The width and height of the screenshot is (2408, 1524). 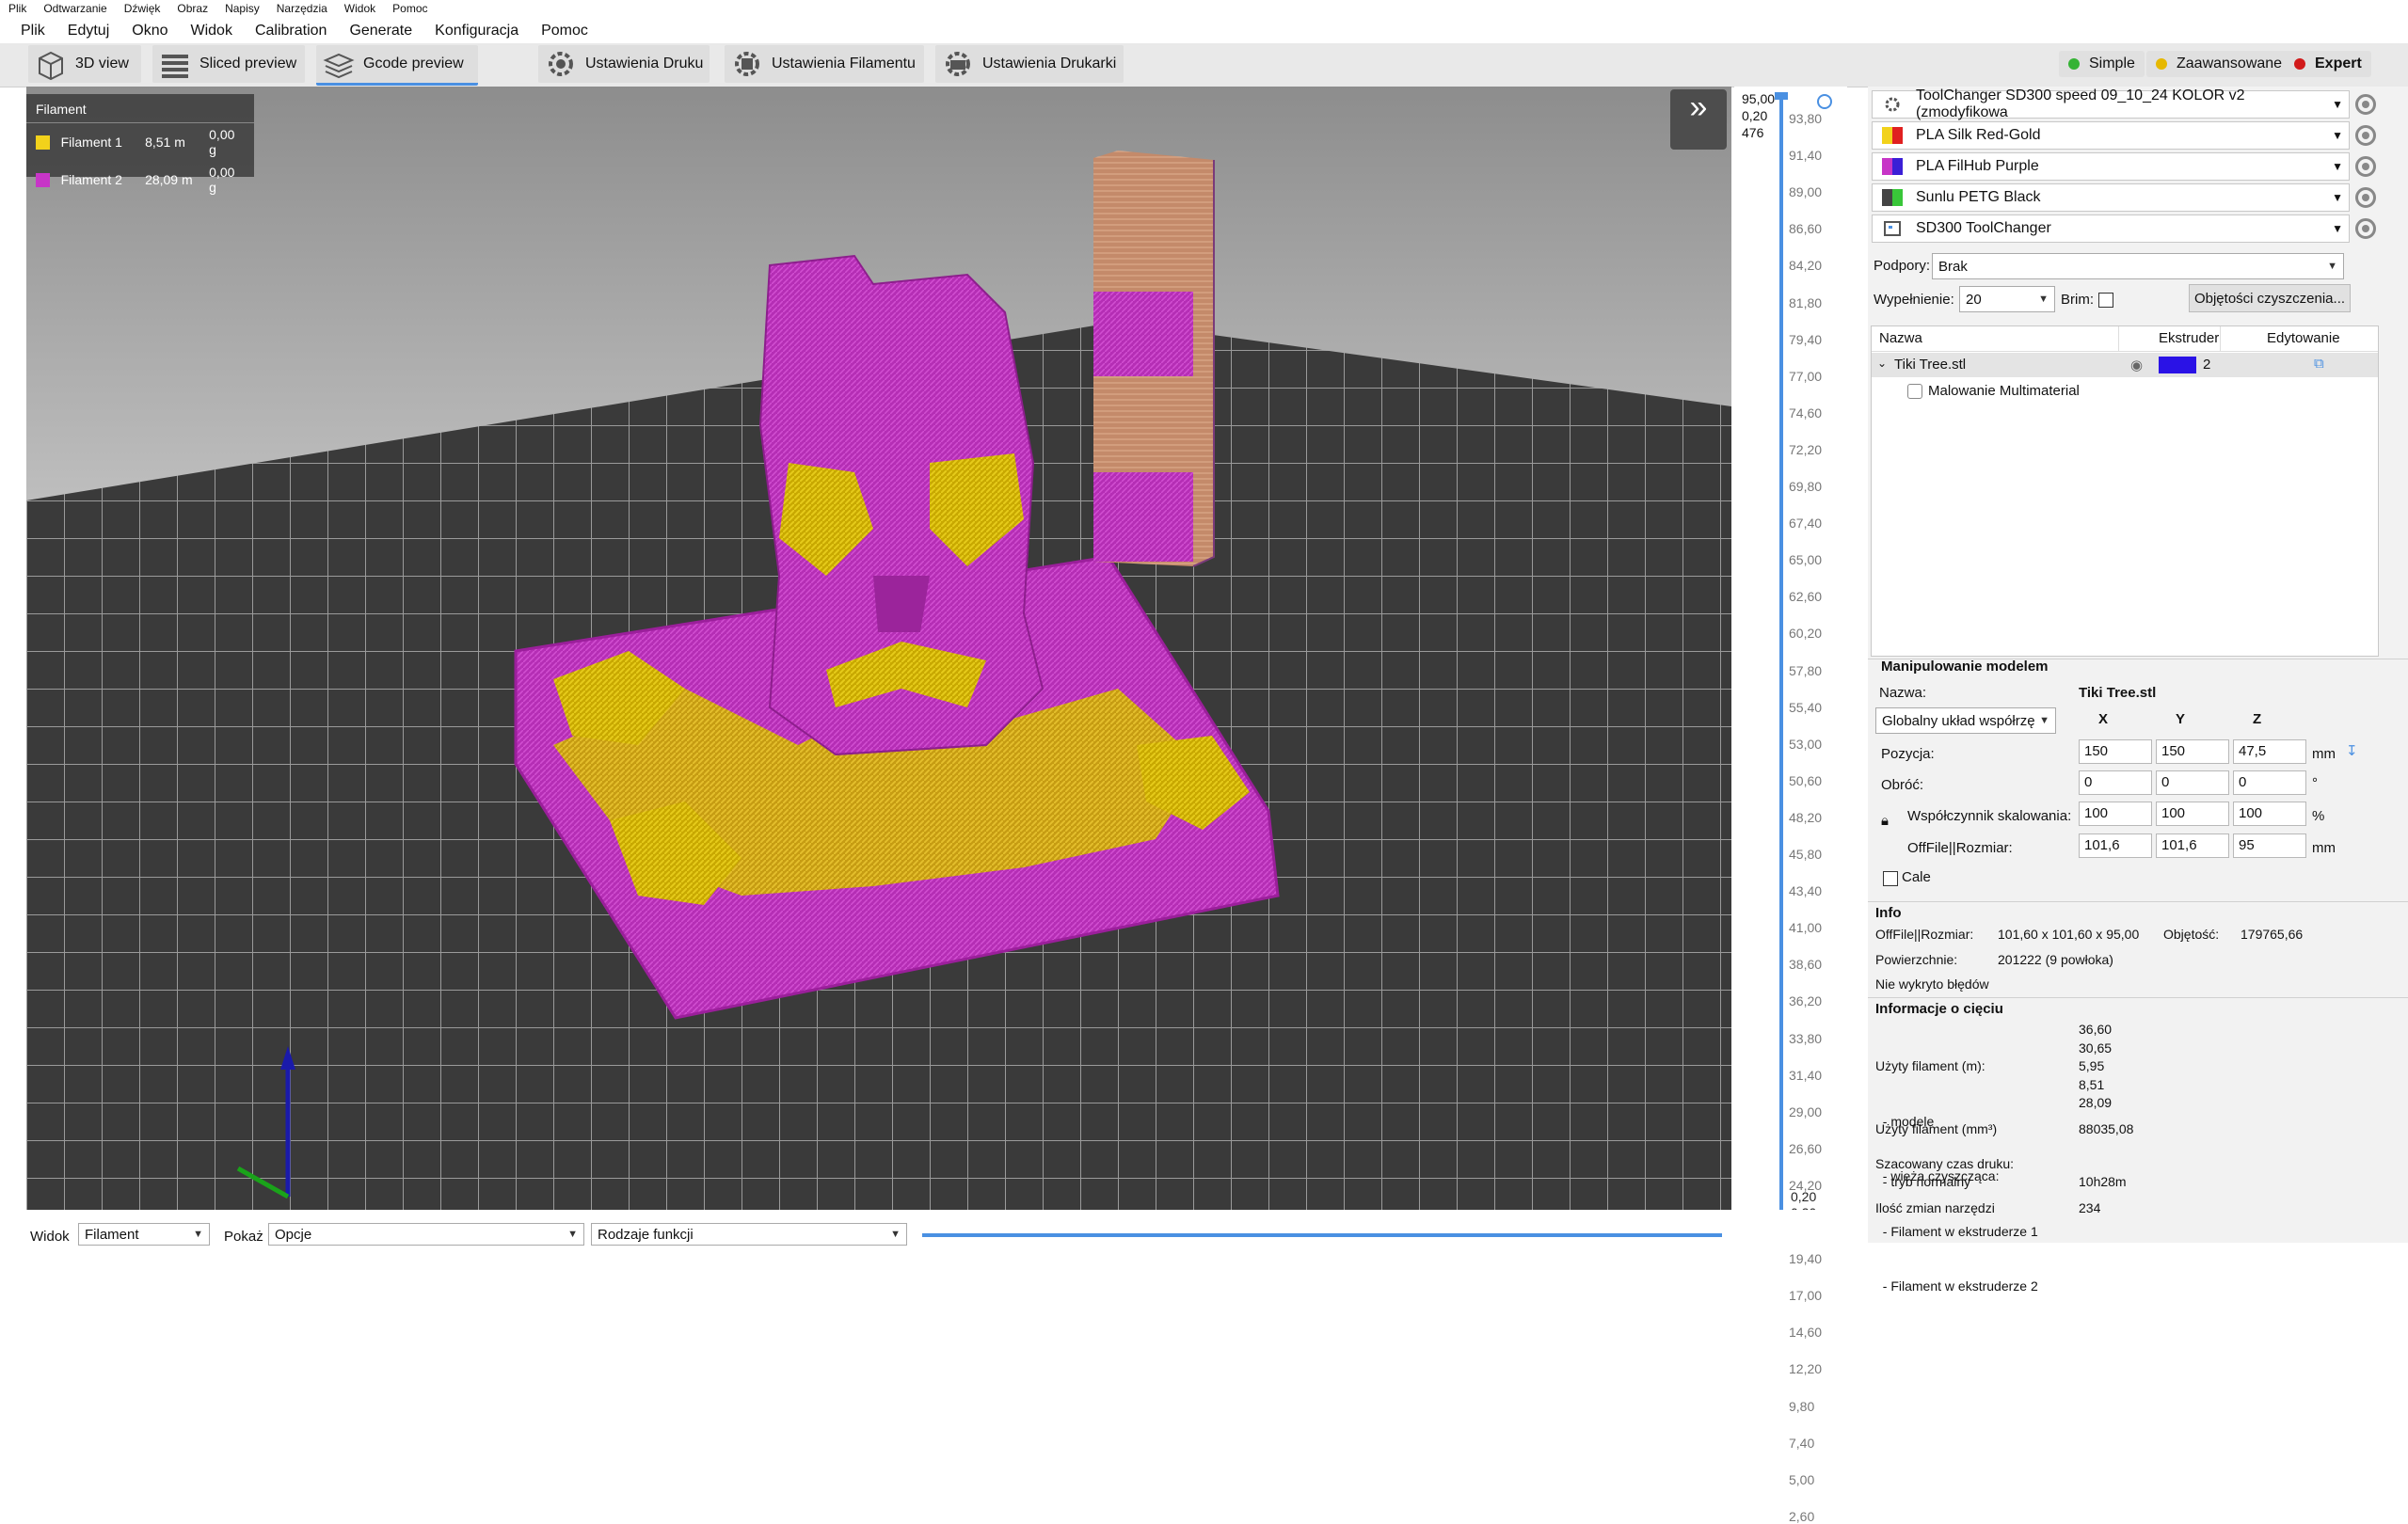 What do you see at coordinates (2177, 365) in the screenshot?
I see `extruder-color-swatch` at bounding box center [2177, 365].